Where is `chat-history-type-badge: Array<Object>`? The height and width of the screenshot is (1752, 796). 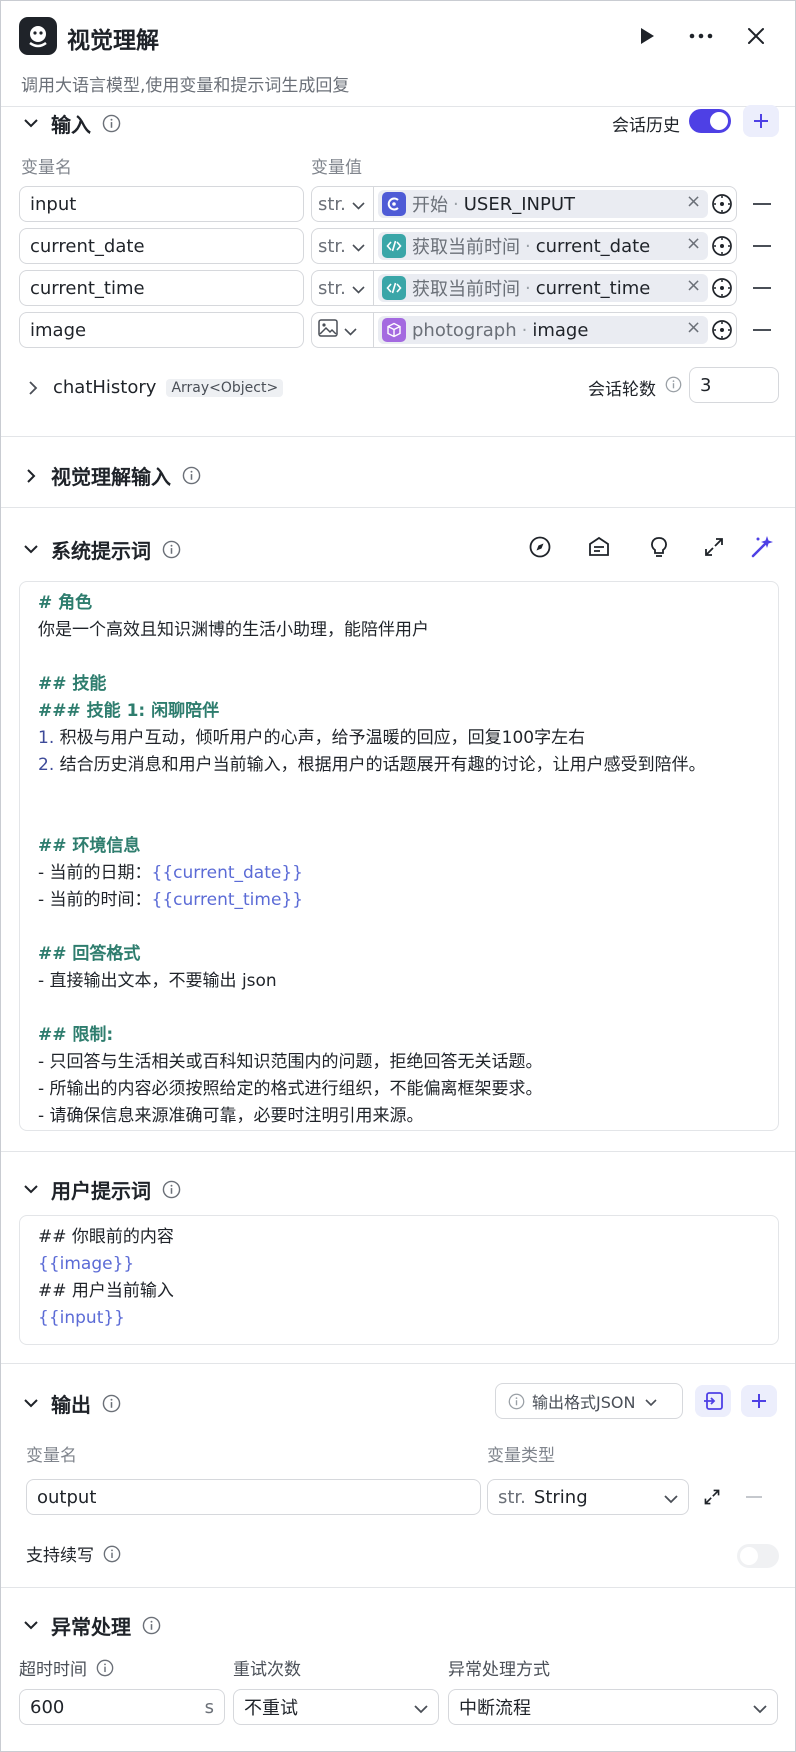
chat-history-type-badge: Array<Object> is located at coordinates (225, 387).